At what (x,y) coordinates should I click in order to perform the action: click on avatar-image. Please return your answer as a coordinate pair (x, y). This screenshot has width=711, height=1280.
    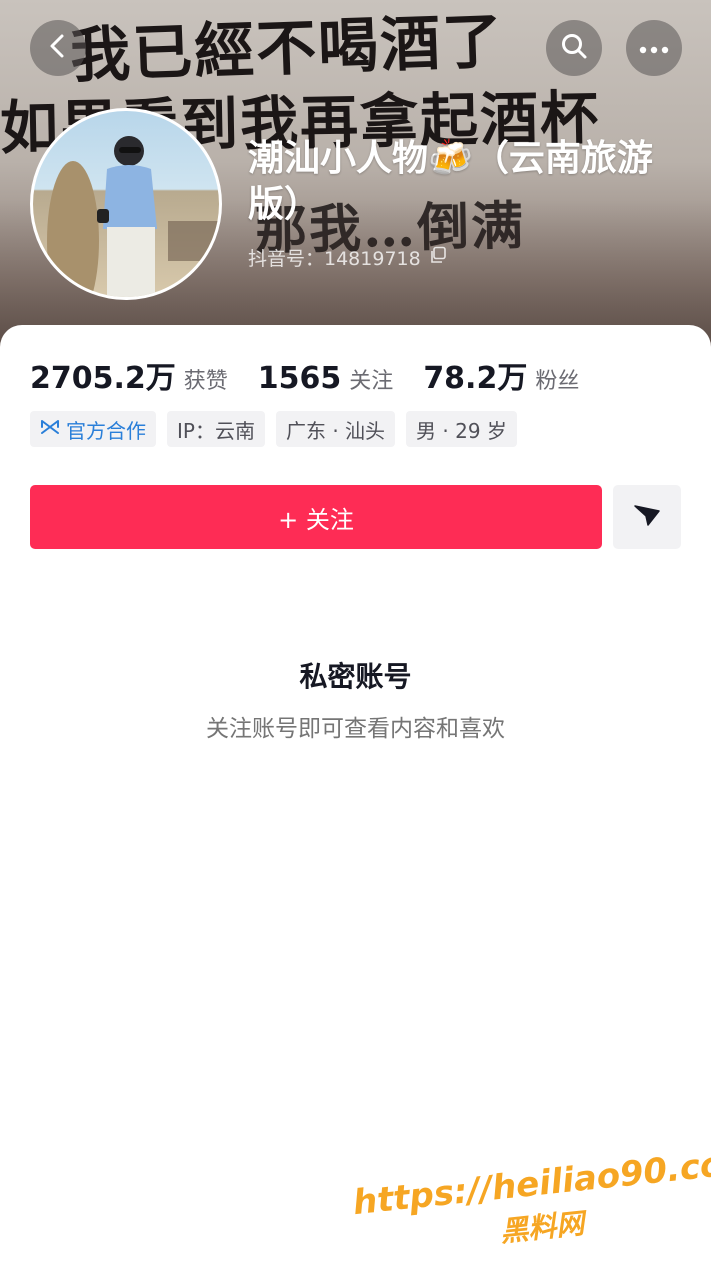
    Looking at the image, I should click on (133, 216).